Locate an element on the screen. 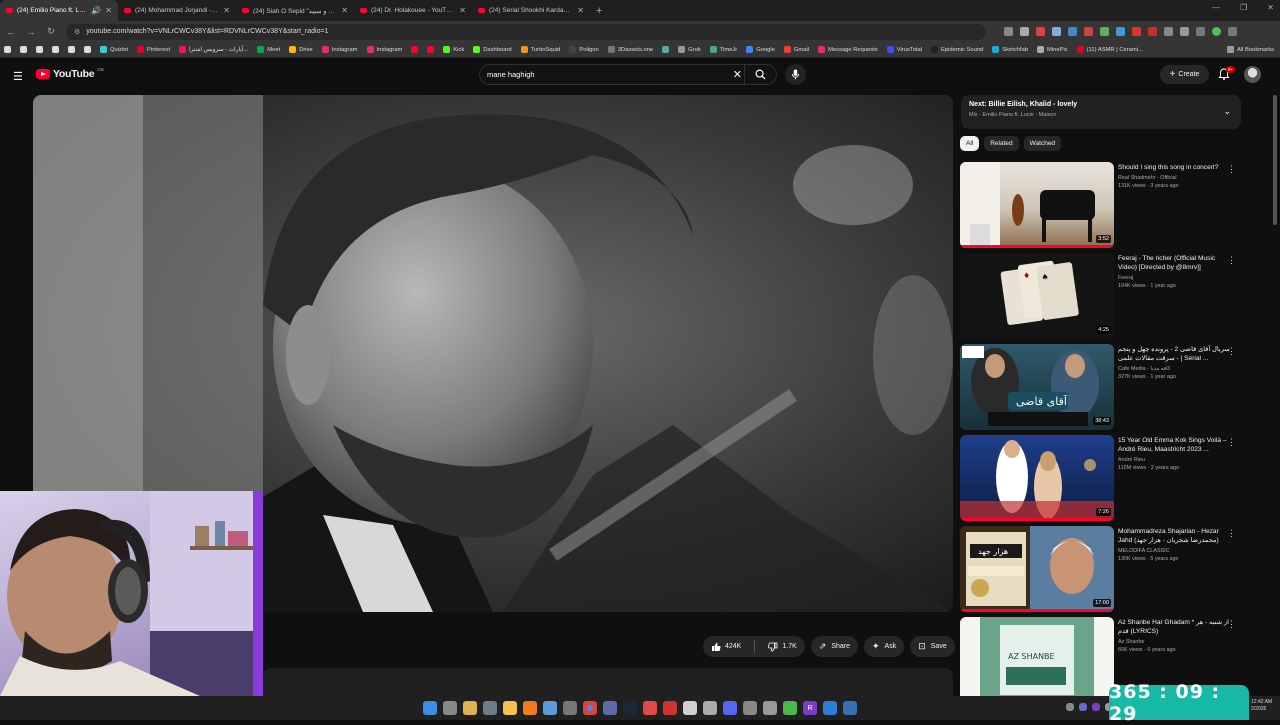 This screenshot has height=725, width=1280. cast-icon is located at coordinates (1008, 31).